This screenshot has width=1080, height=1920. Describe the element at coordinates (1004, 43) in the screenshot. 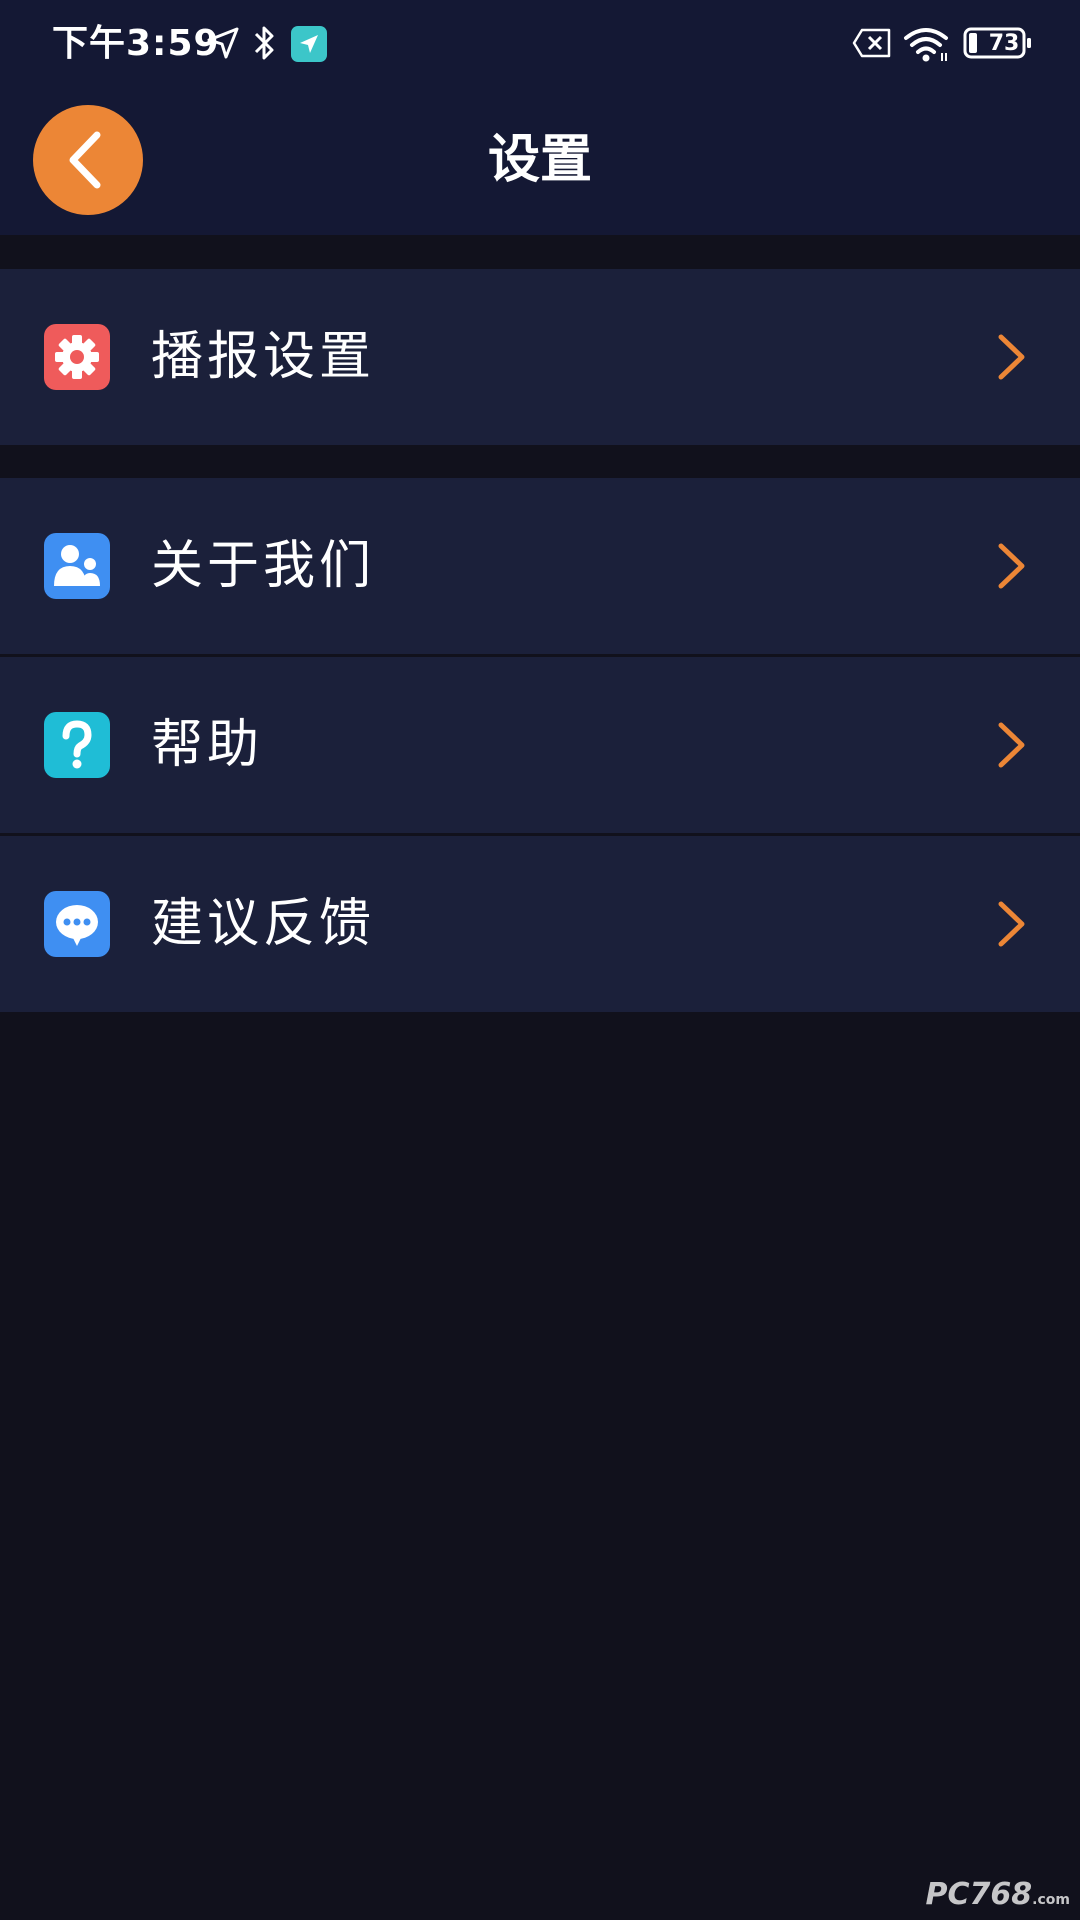

I see `battery-level: 73` at that location.